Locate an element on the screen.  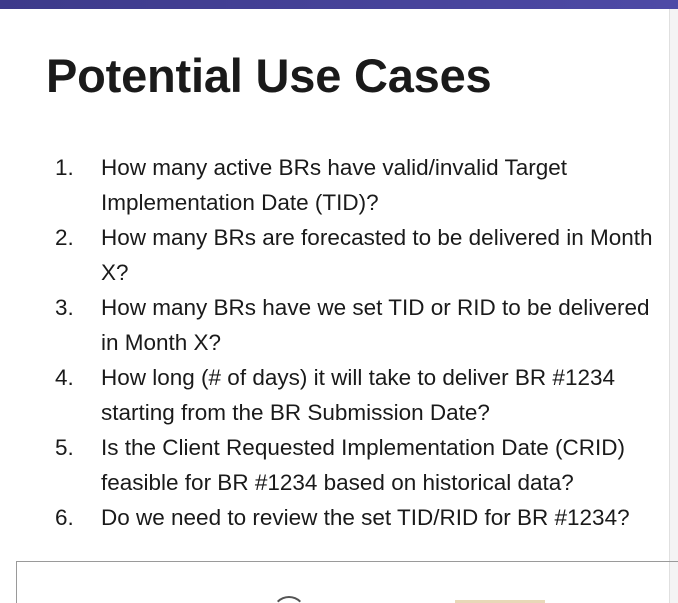
list-item-number: 4. is located at coordinates (64, 377).